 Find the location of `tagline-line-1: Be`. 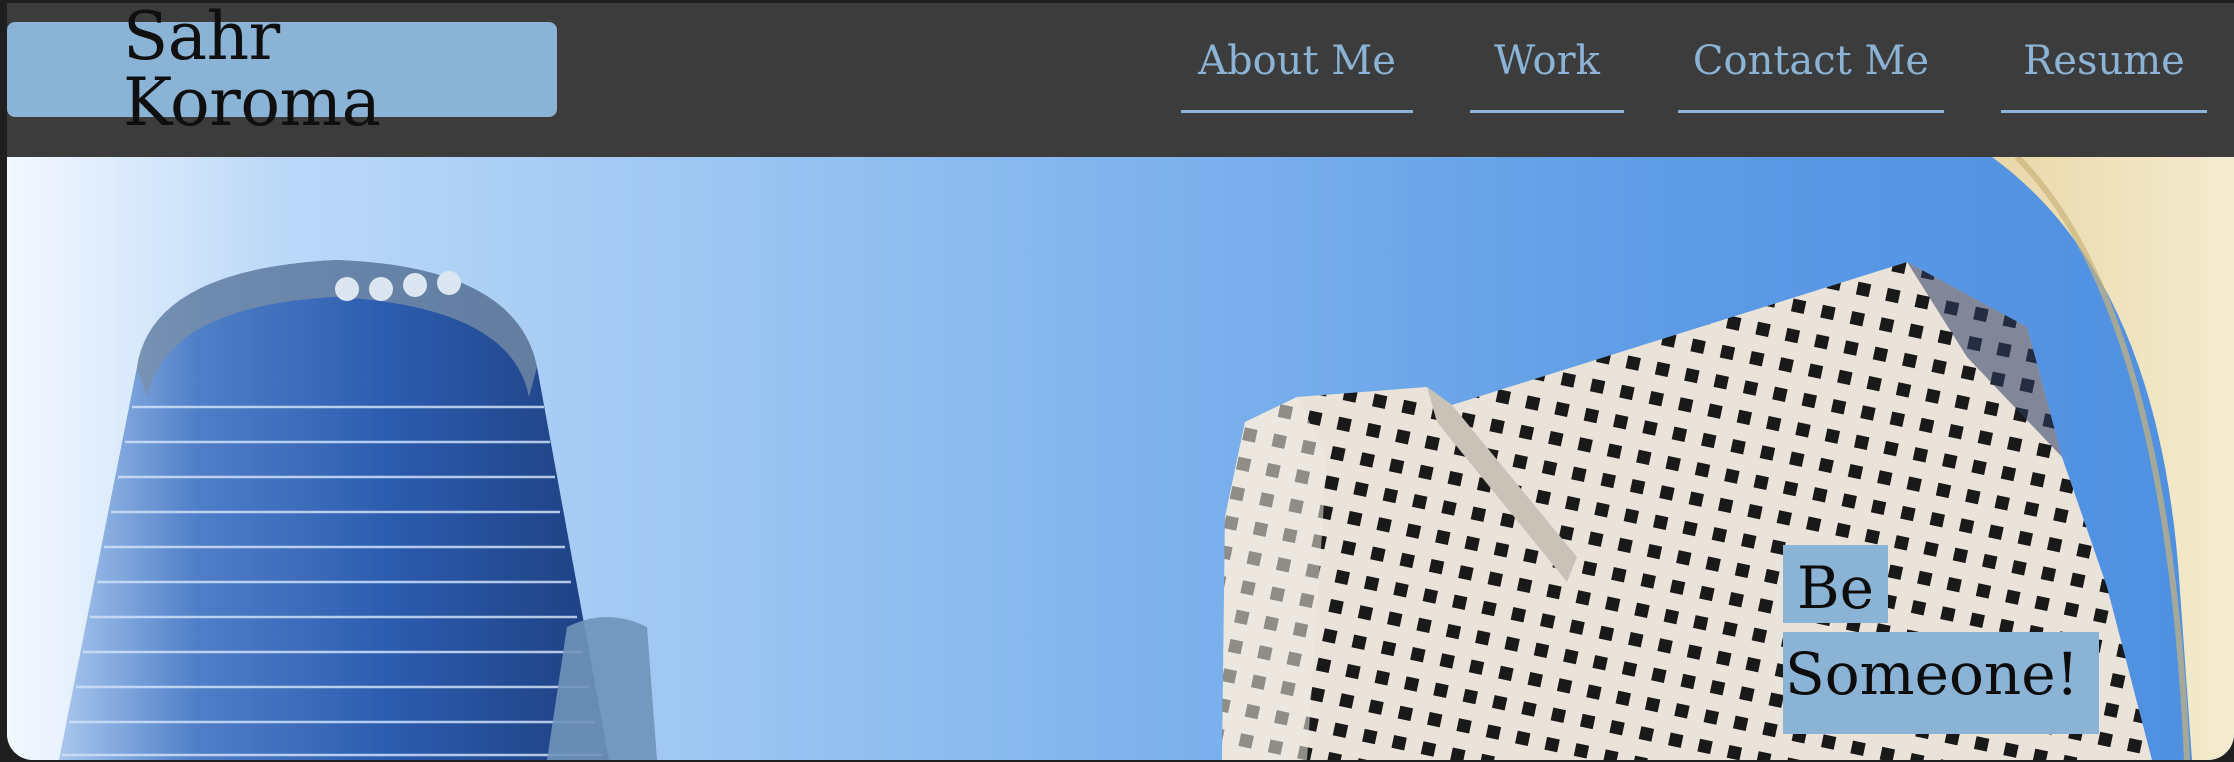

tagline-line-1: Be is located at coordinates (1835, 584).